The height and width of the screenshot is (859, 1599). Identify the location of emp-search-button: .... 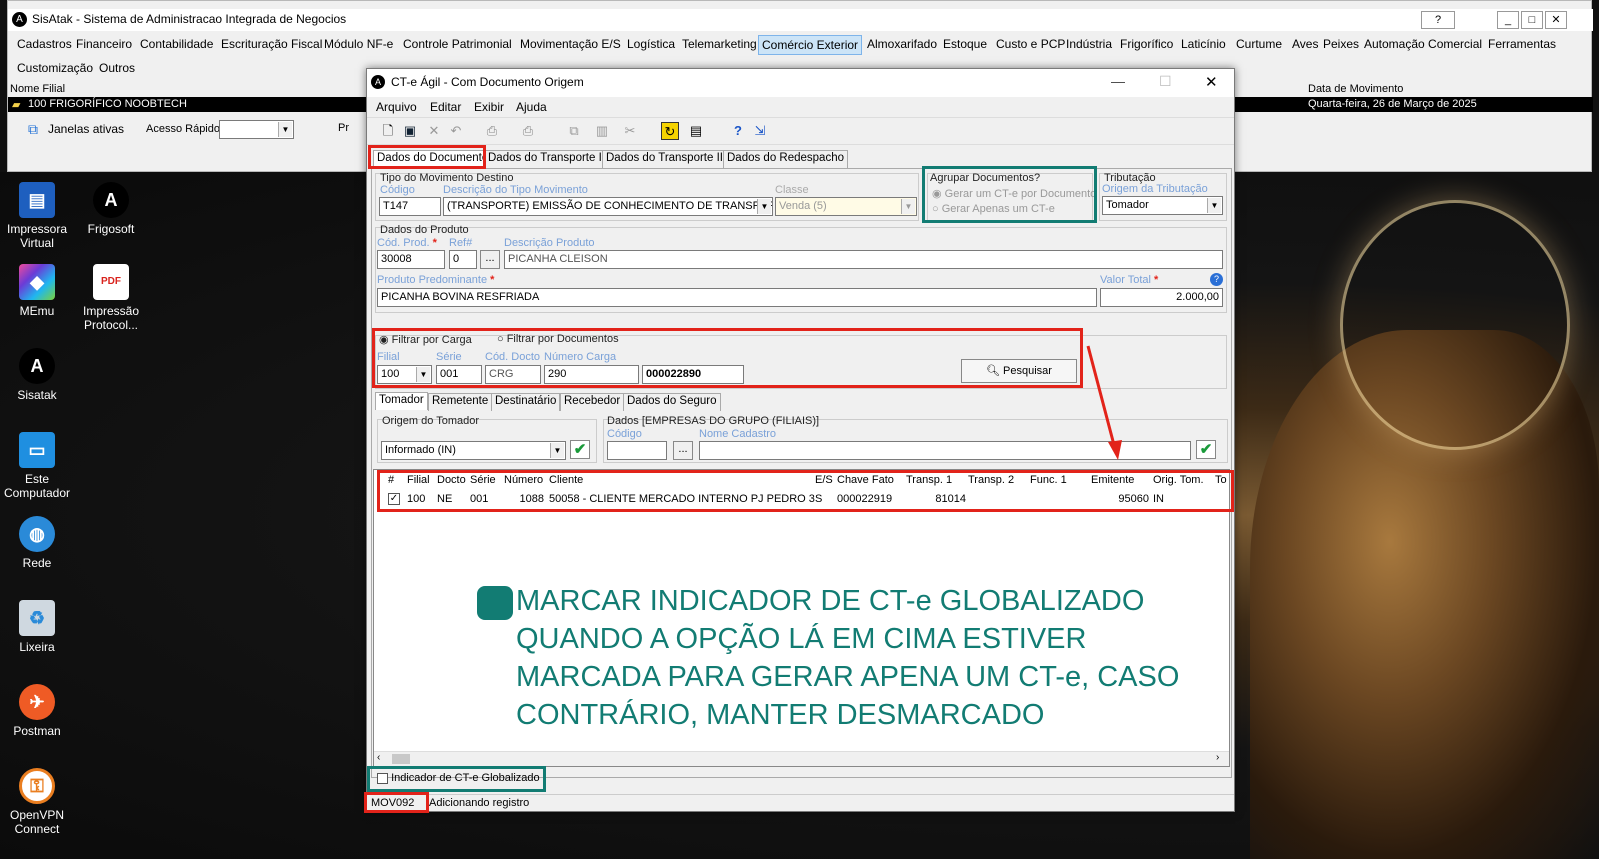
(683, 450).